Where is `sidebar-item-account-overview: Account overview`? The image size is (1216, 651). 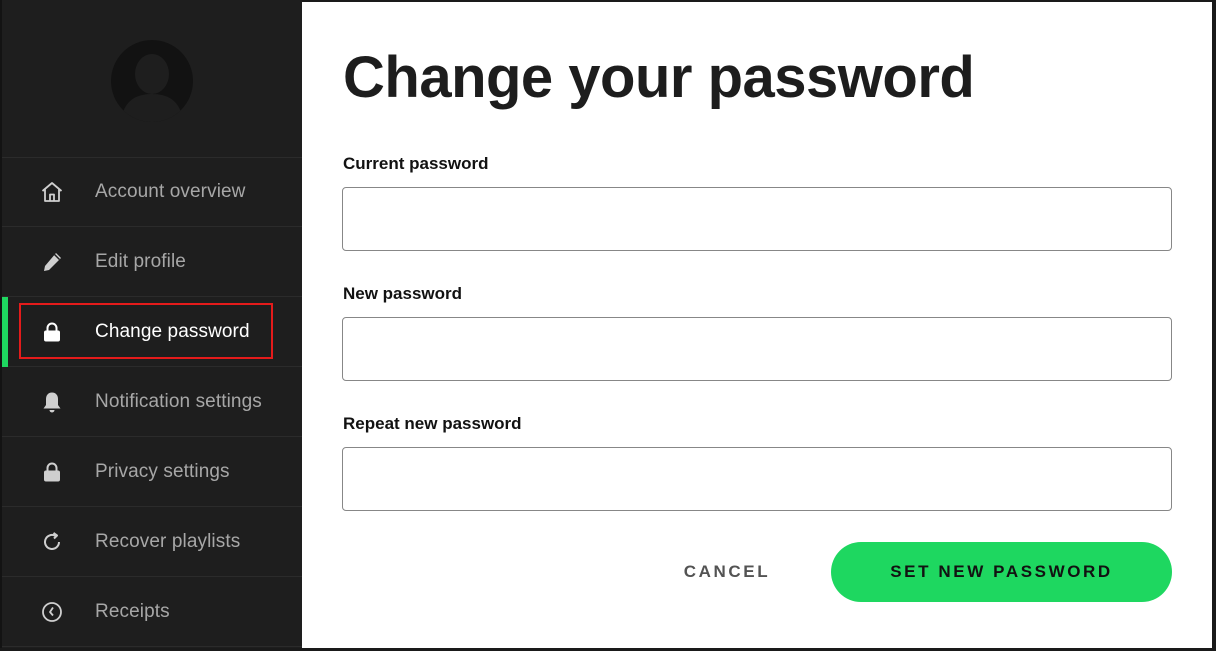 sidebar-item-account-overview: Account overview is located at coordinates (152, 192).